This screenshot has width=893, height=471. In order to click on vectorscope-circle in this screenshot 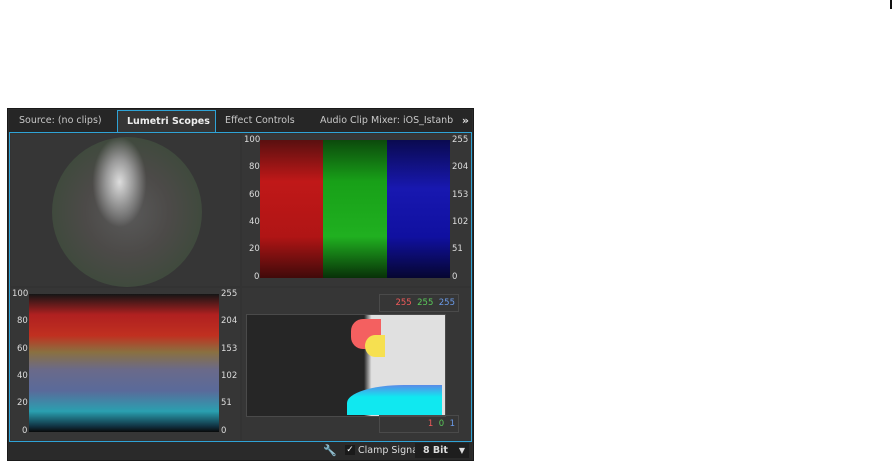, I will do `click(127, 212)`.